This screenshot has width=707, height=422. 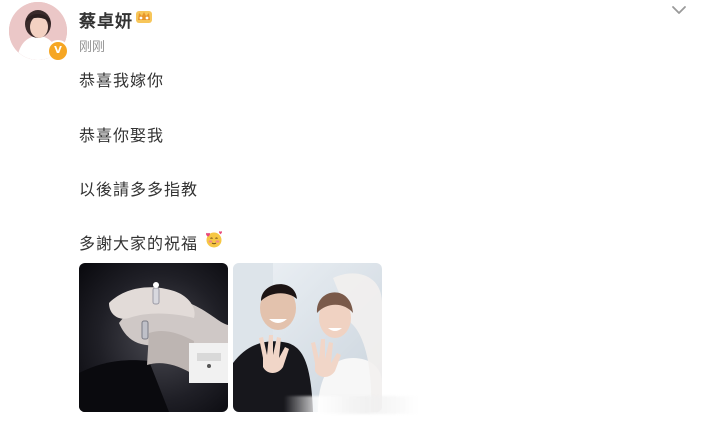 I want to click on wedding-ring-hands-photo, so click(x=153, y=337).